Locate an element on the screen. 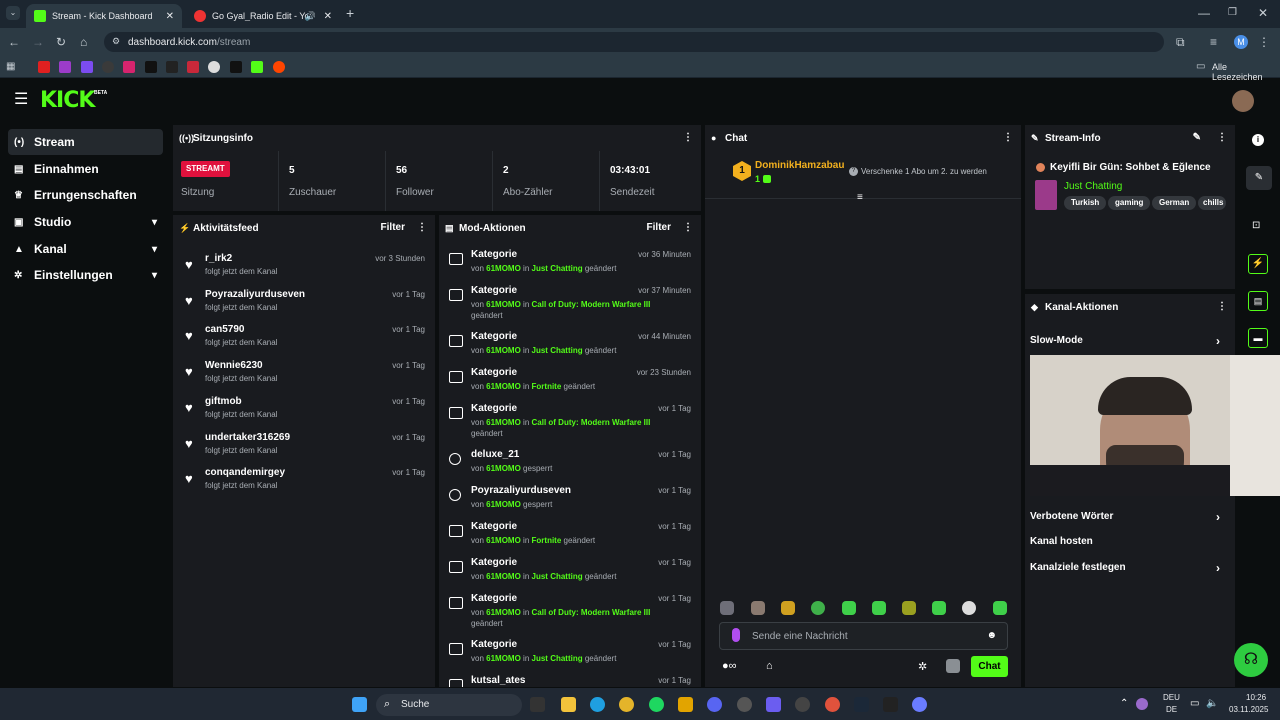 The image size is (1280, 720). activity-row: ♥ giftmob folgt jetzt dem Kanal vor 1 Tag is located at coordinates (304, 410).